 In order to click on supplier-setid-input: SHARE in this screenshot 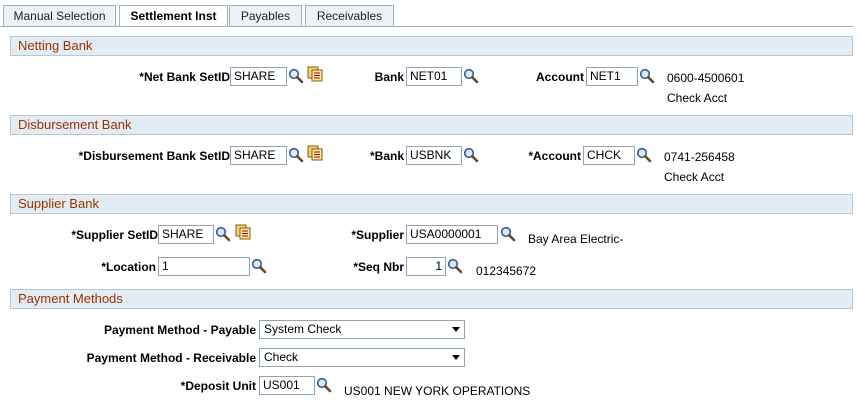, I will do `click(186, 234)`.